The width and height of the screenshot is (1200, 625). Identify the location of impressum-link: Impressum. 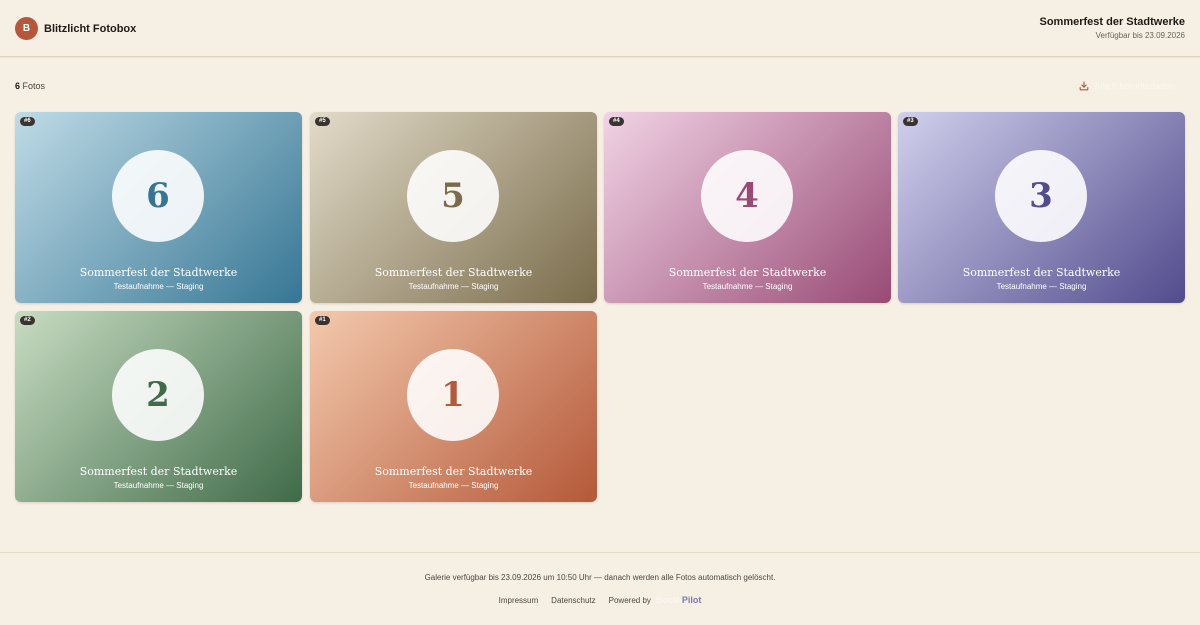
(519, 600).